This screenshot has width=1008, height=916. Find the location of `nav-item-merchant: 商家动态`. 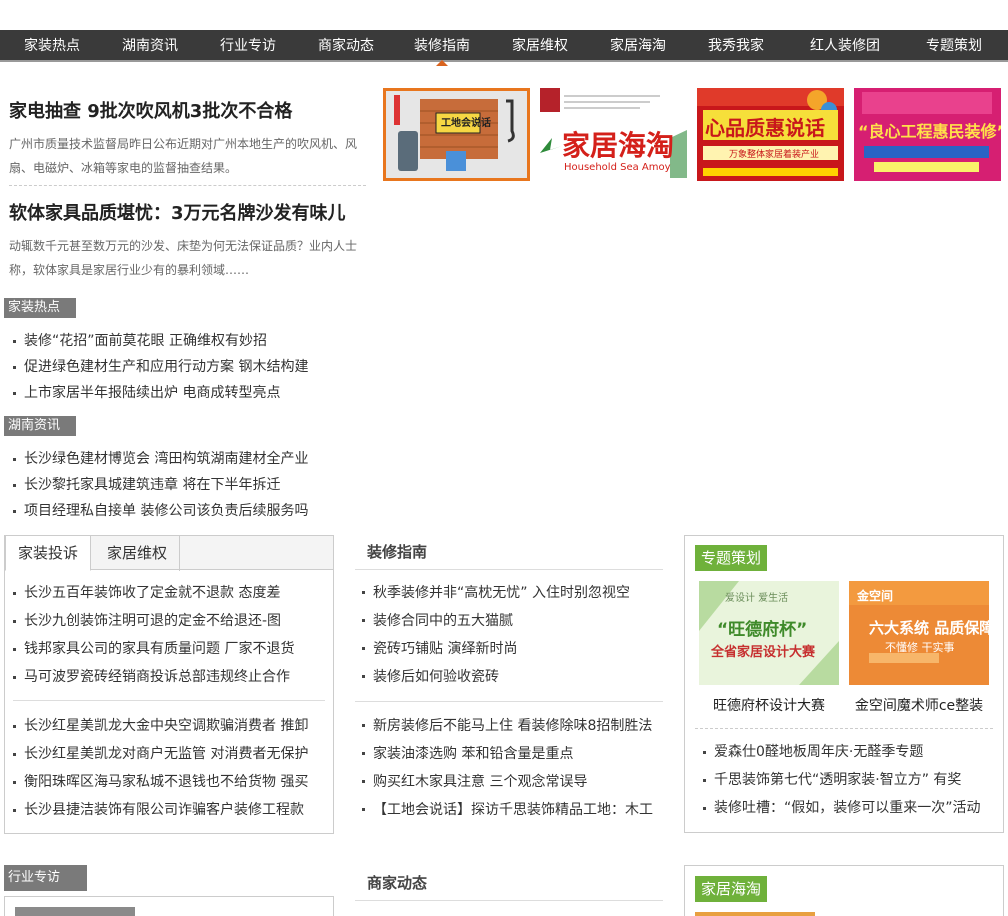

nav-item-merchant: 商家动态 is located at coordinates (346, 46).